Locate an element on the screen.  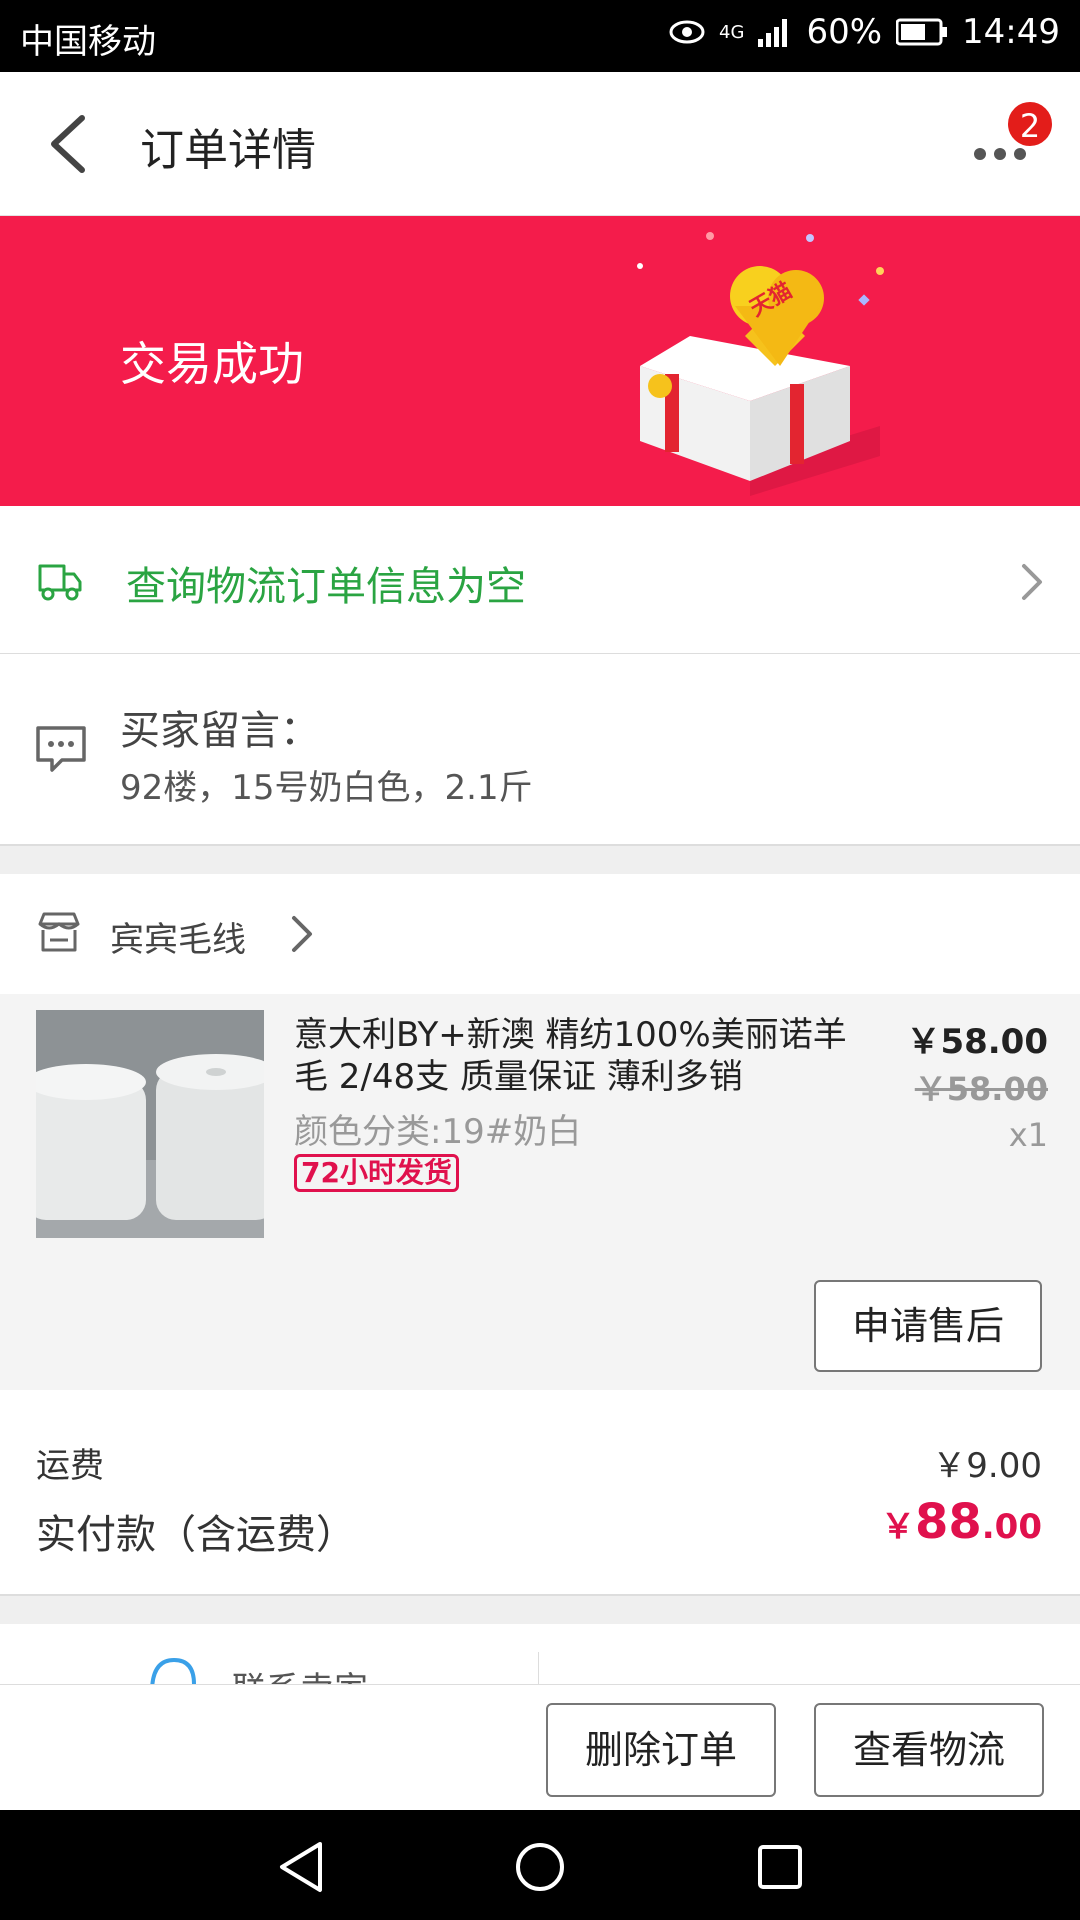
paid-integer: 88 is located at coordinates (948, 1522).